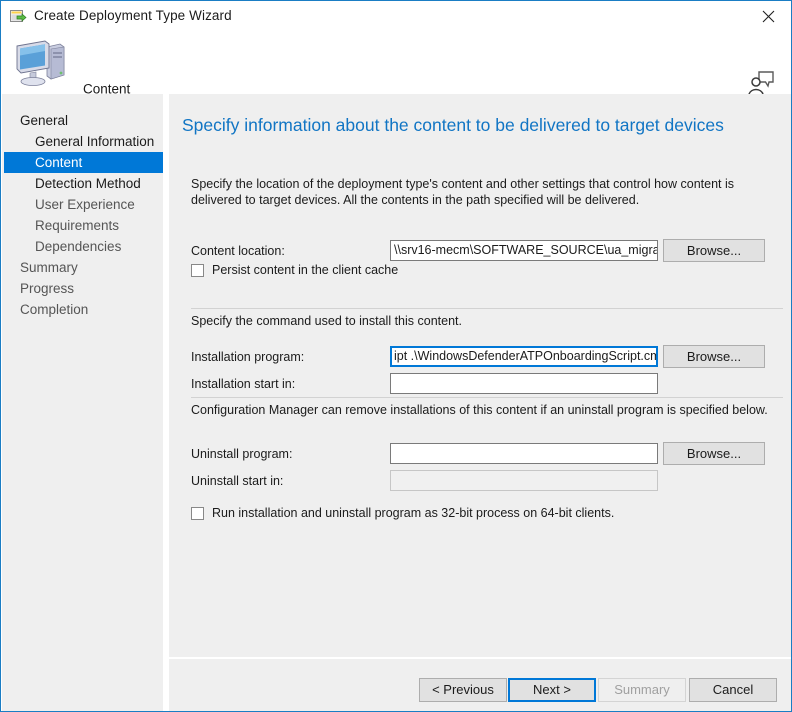 Image resolution: width=792 pixels, height=712 pixels. Describe the element at coordinates (237, 481) in the screenshot. I see `uninstall-start-in-label: Uninstall start in:` at that location.